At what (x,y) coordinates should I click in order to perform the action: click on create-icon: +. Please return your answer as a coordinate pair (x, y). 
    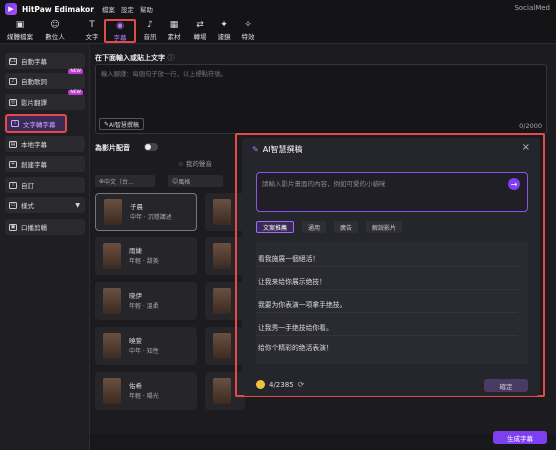
    Looking at the image, I should click on (13, 164).